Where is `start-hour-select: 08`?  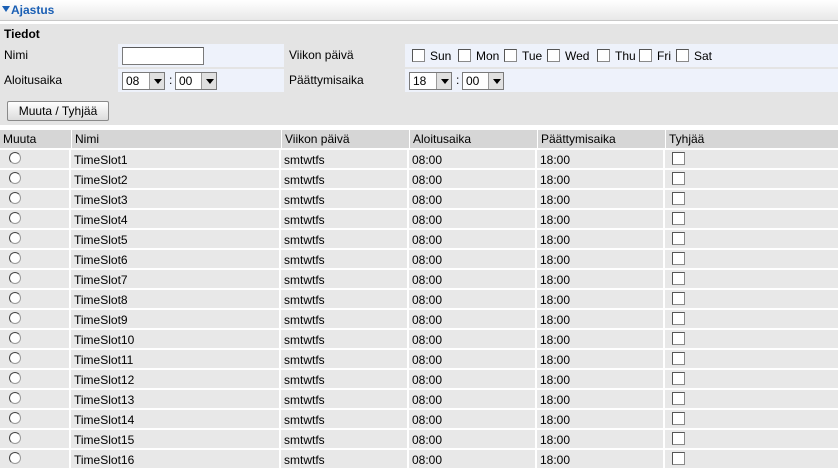
start-hour-select: 08 is located at coordinates (143, 81).